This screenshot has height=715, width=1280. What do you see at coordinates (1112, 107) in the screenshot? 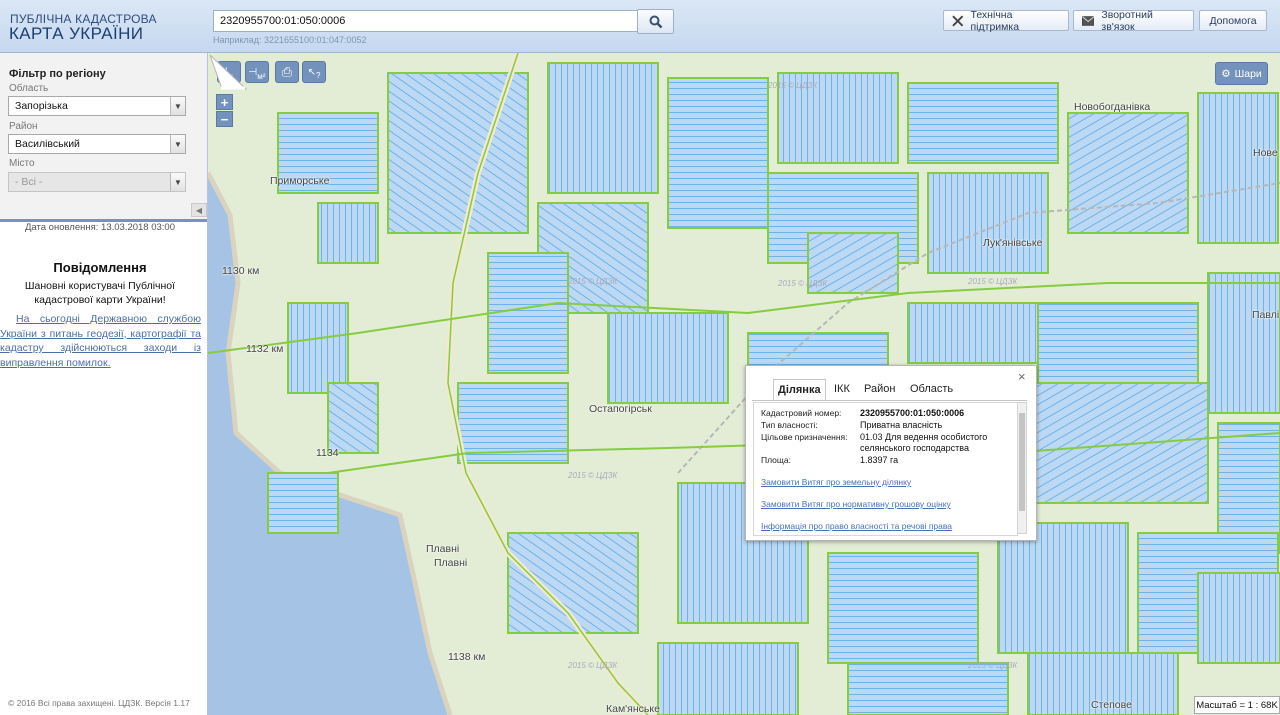
I see `place-label: Новобогданівка` at bounding box center [1112, 107].